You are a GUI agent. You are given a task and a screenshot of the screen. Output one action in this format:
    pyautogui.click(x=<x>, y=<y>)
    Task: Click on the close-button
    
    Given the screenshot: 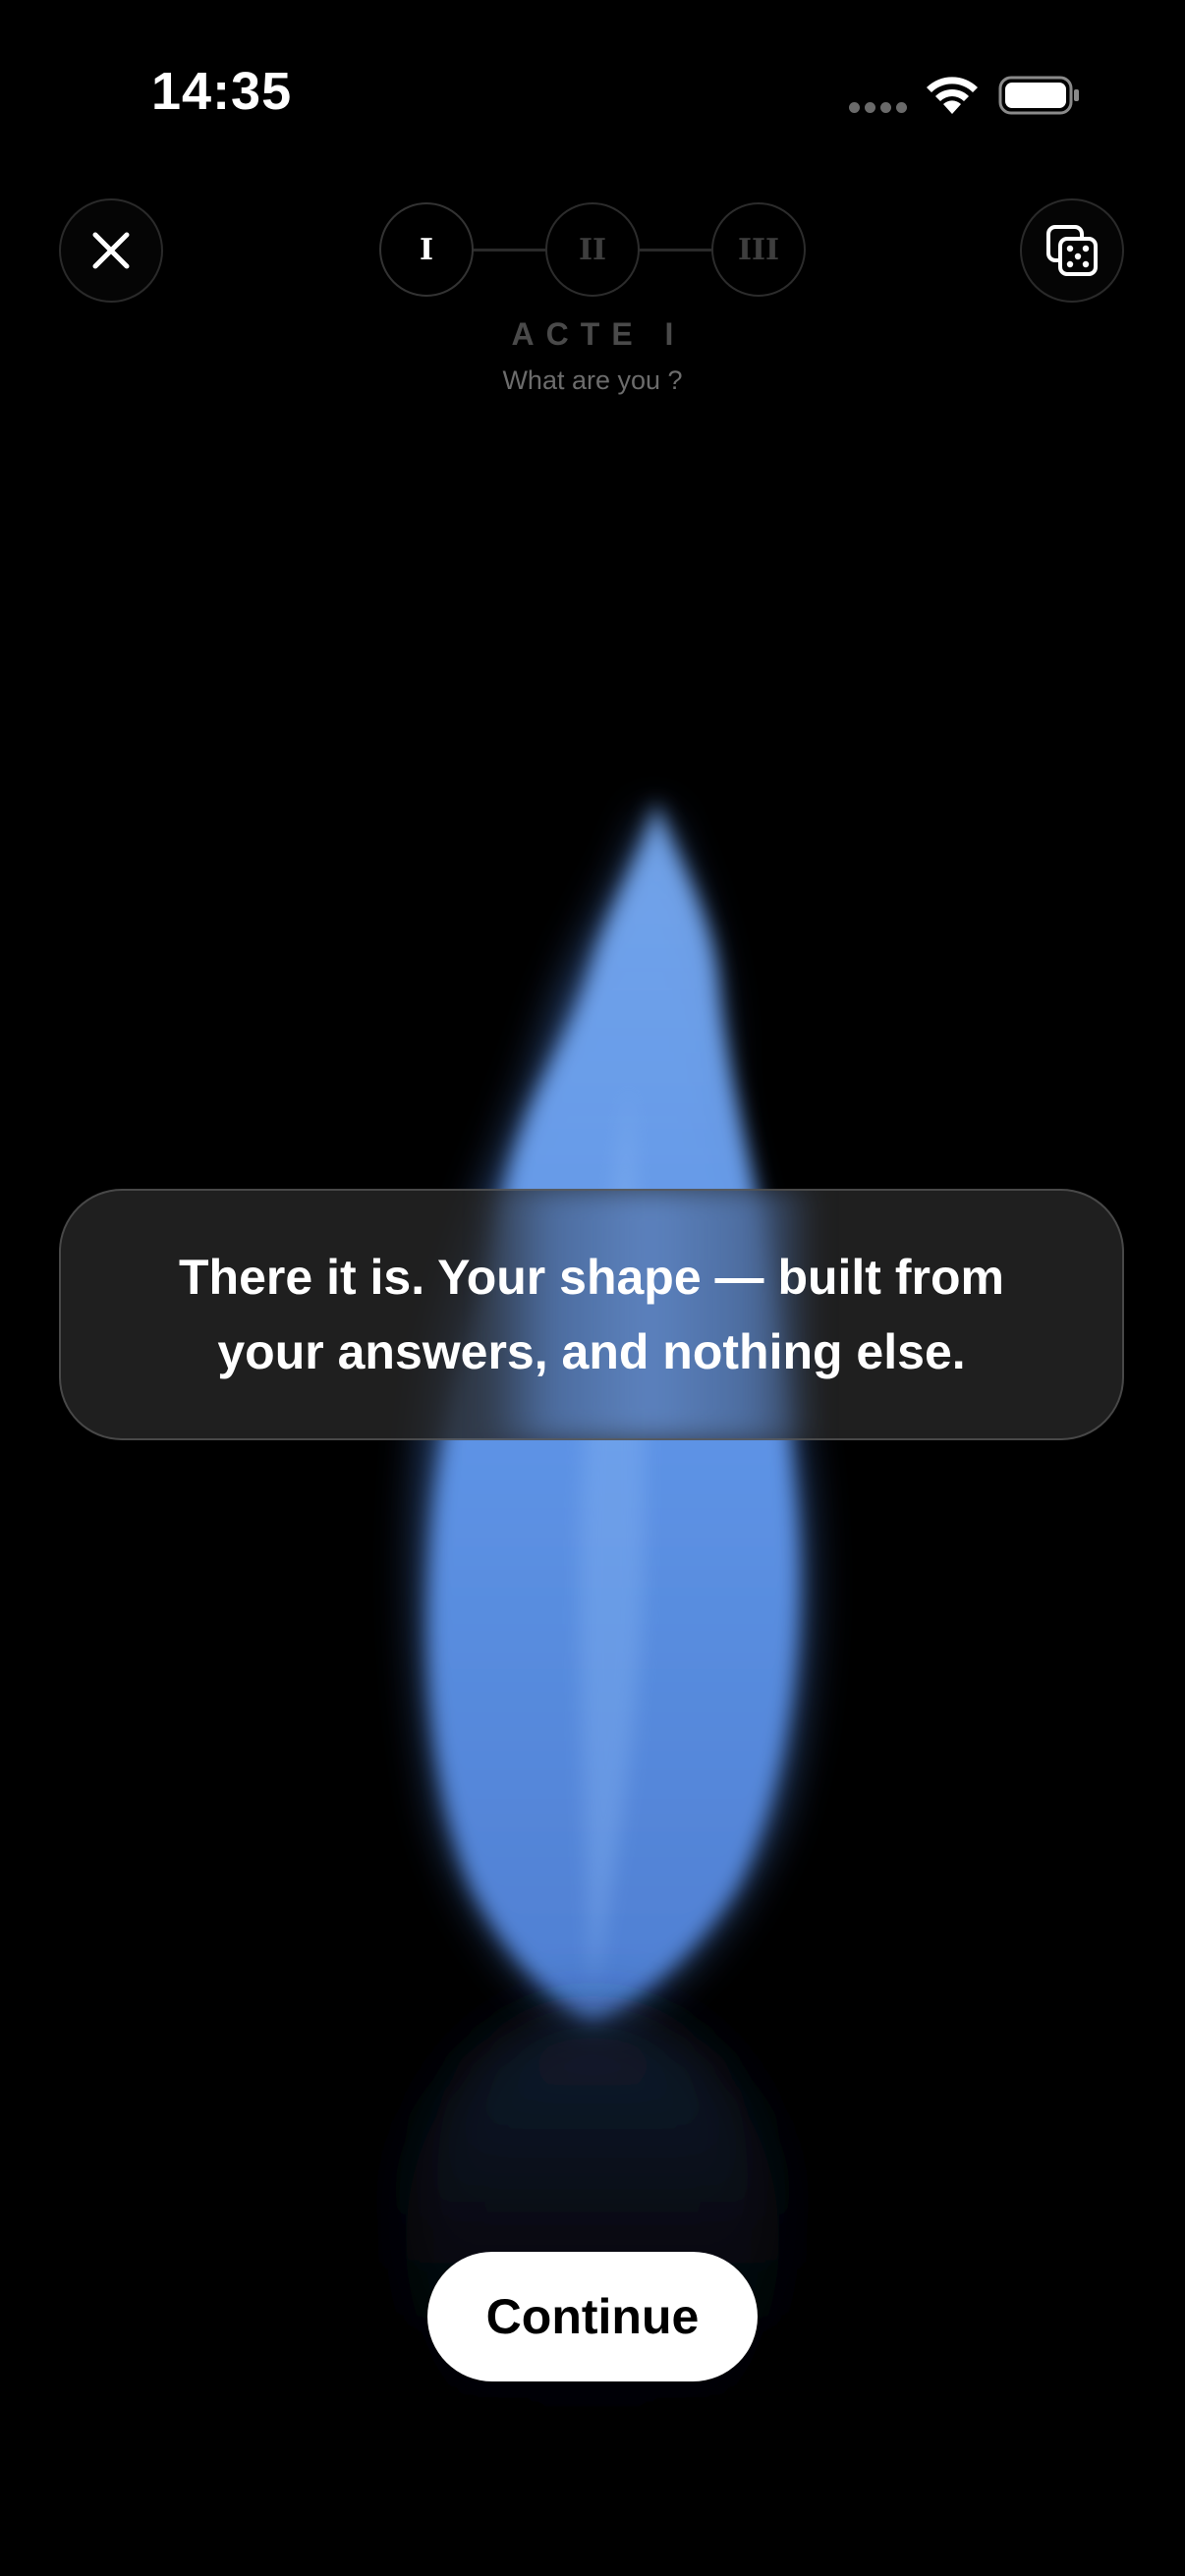 What is the action you would take?
    pyautogui.click(x=111, y=250)
    